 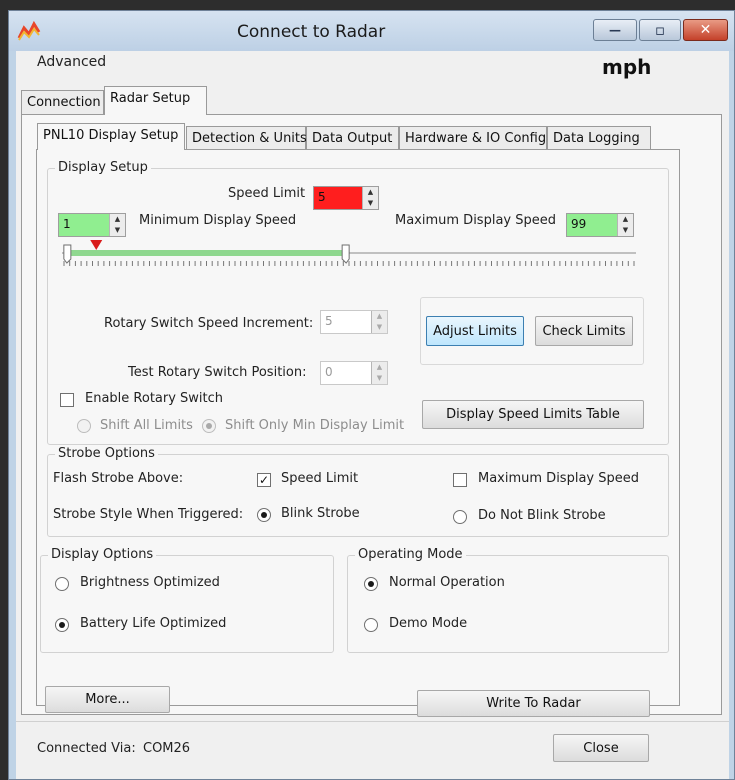 I want to click on tab-detection-units: Detection & Units, so click(x=246, y=138).